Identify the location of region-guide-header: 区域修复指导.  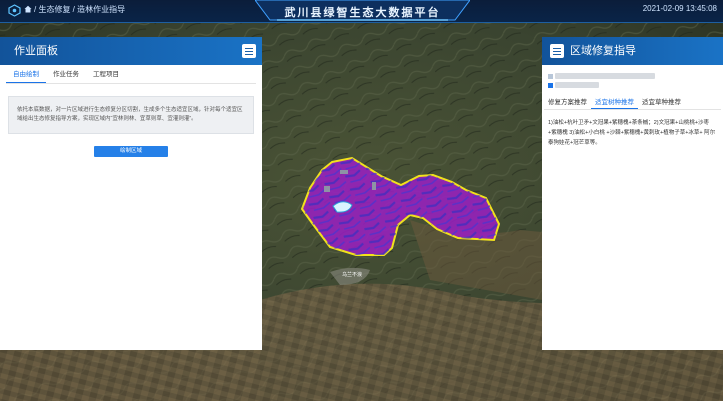
(632, 51).